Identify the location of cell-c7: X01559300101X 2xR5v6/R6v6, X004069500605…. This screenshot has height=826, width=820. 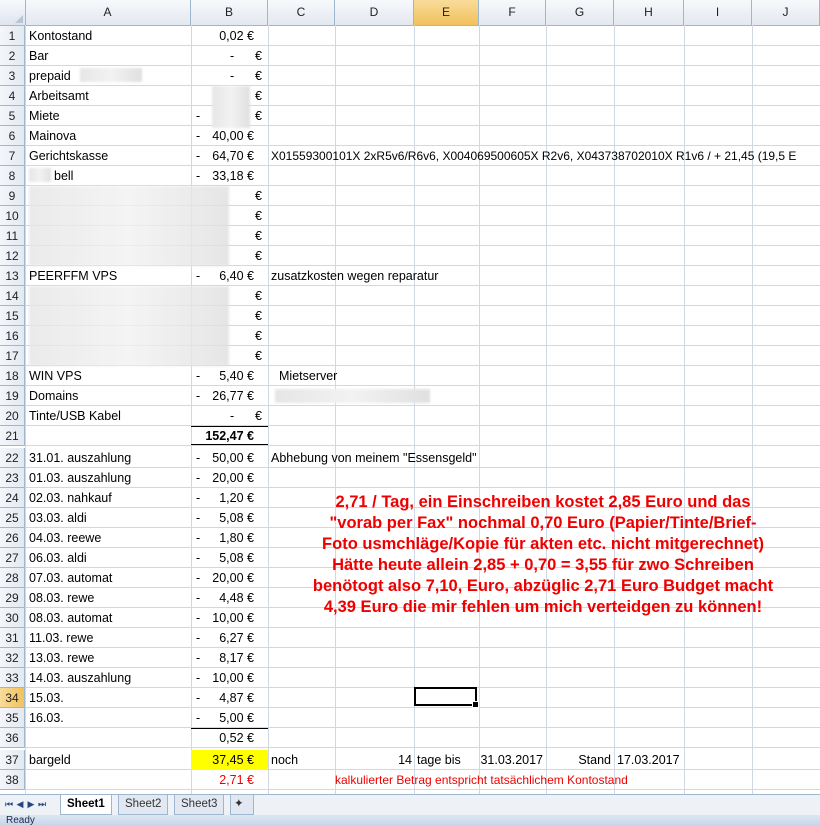
(533, 156).